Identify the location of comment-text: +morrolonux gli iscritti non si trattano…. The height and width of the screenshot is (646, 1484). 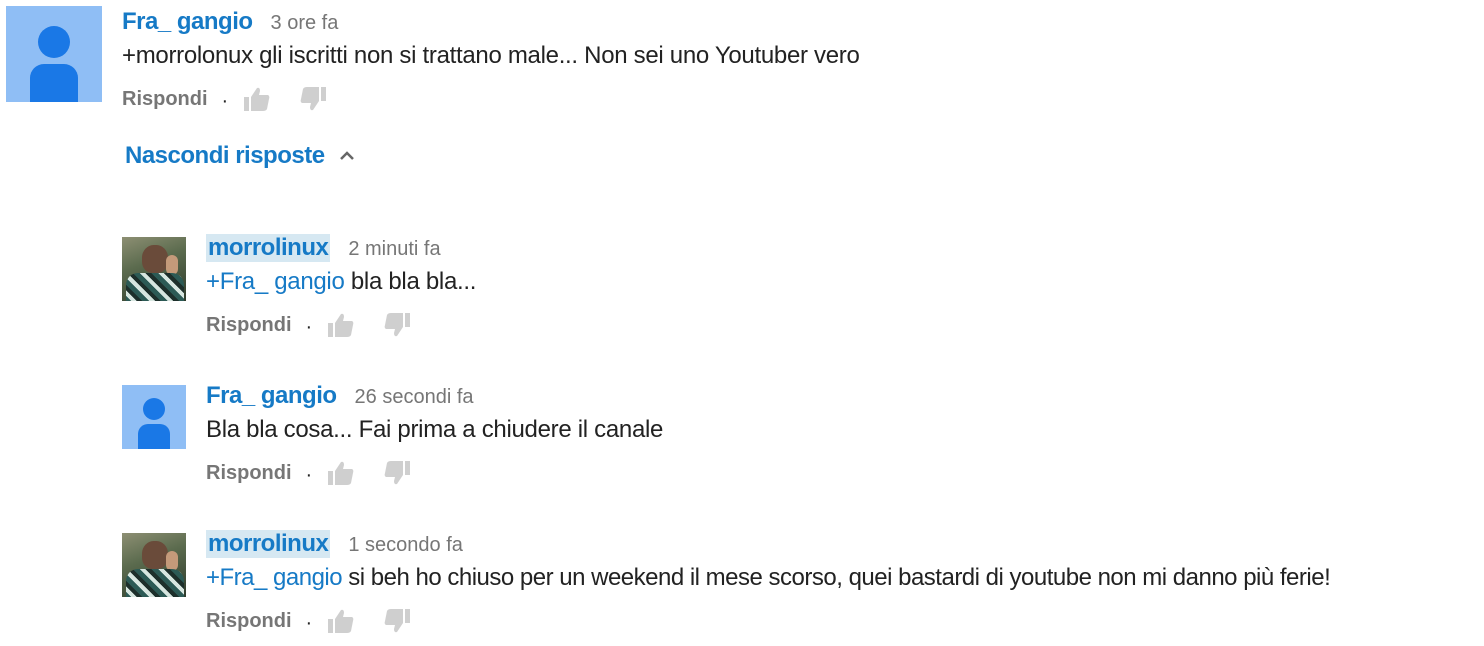
(491, 56).